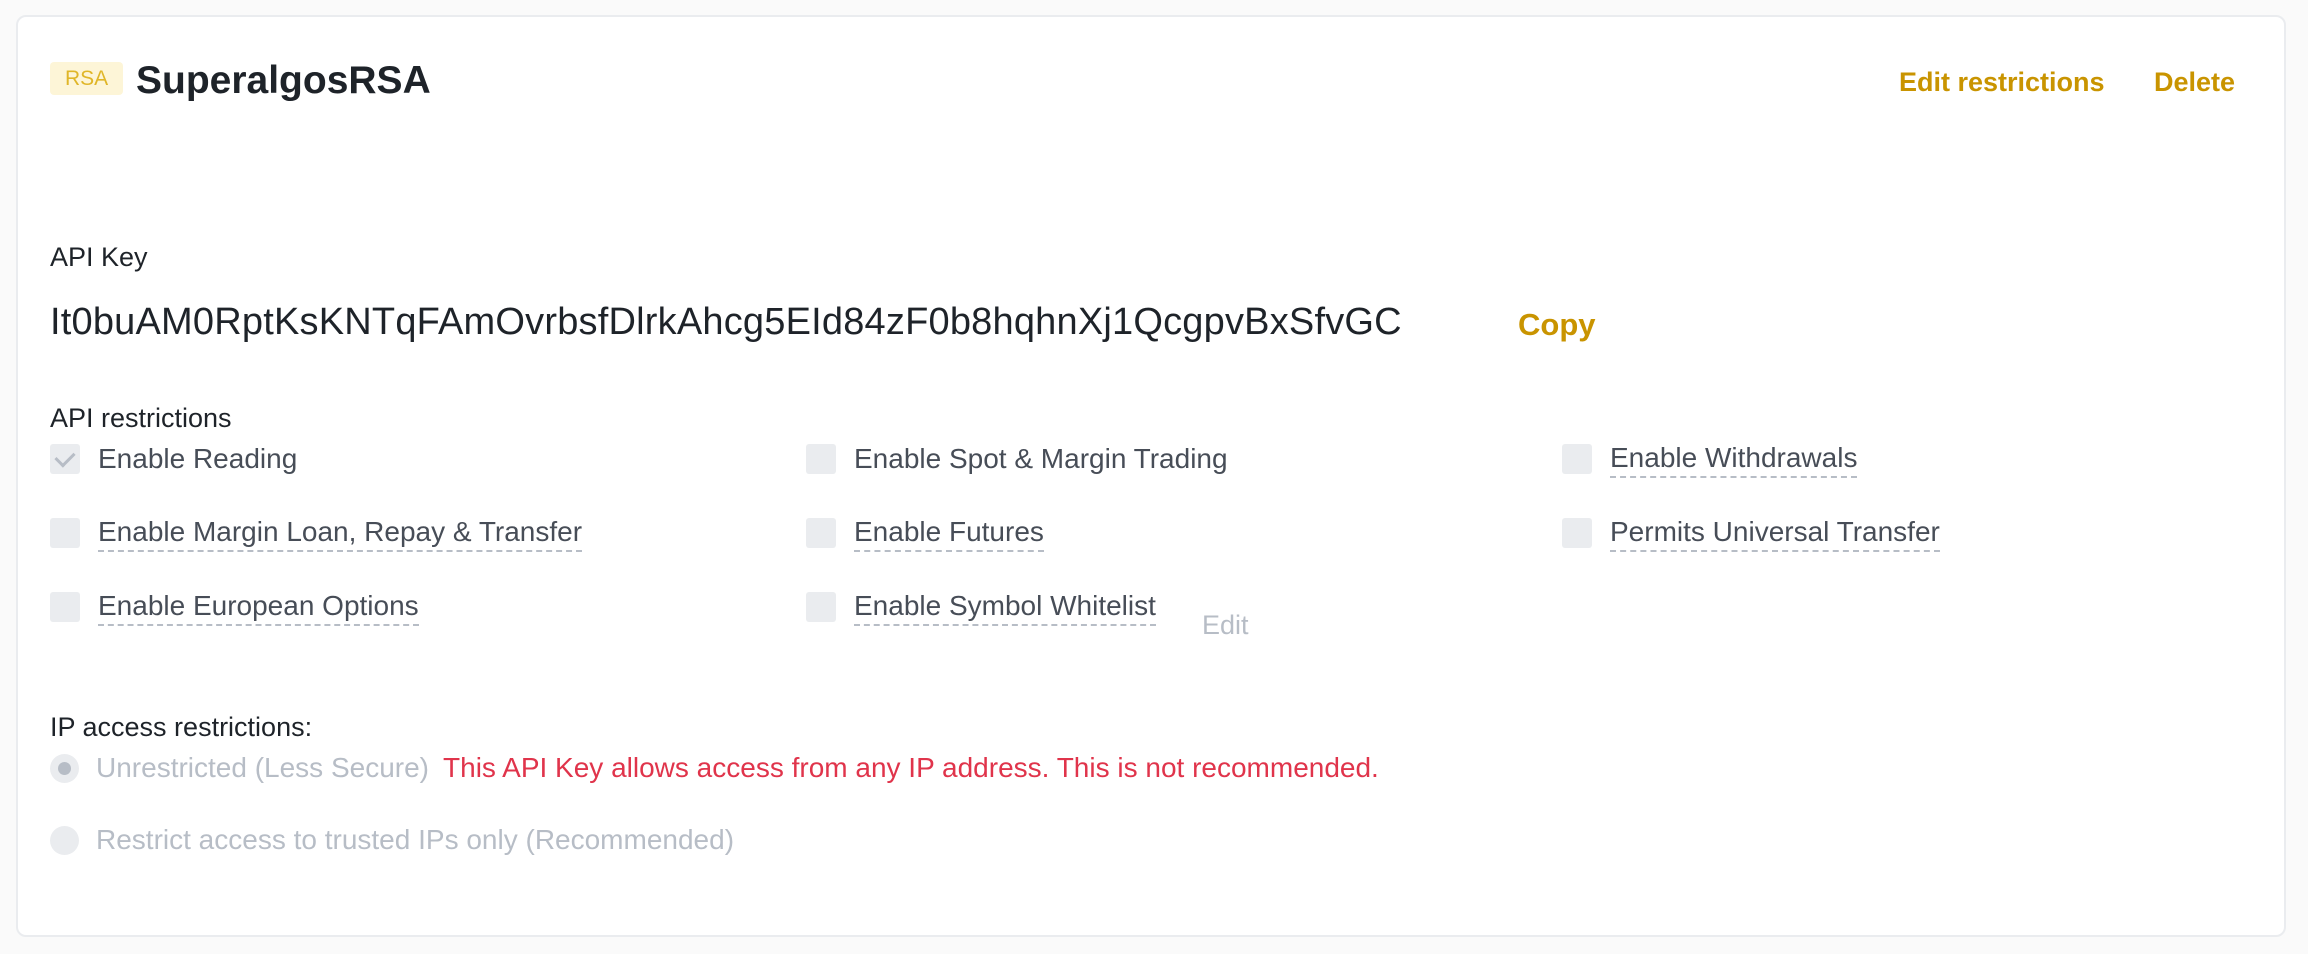 This screenshot has width=2308, height=954. I want to click on copy-button: Copy, so click(1557, 325).